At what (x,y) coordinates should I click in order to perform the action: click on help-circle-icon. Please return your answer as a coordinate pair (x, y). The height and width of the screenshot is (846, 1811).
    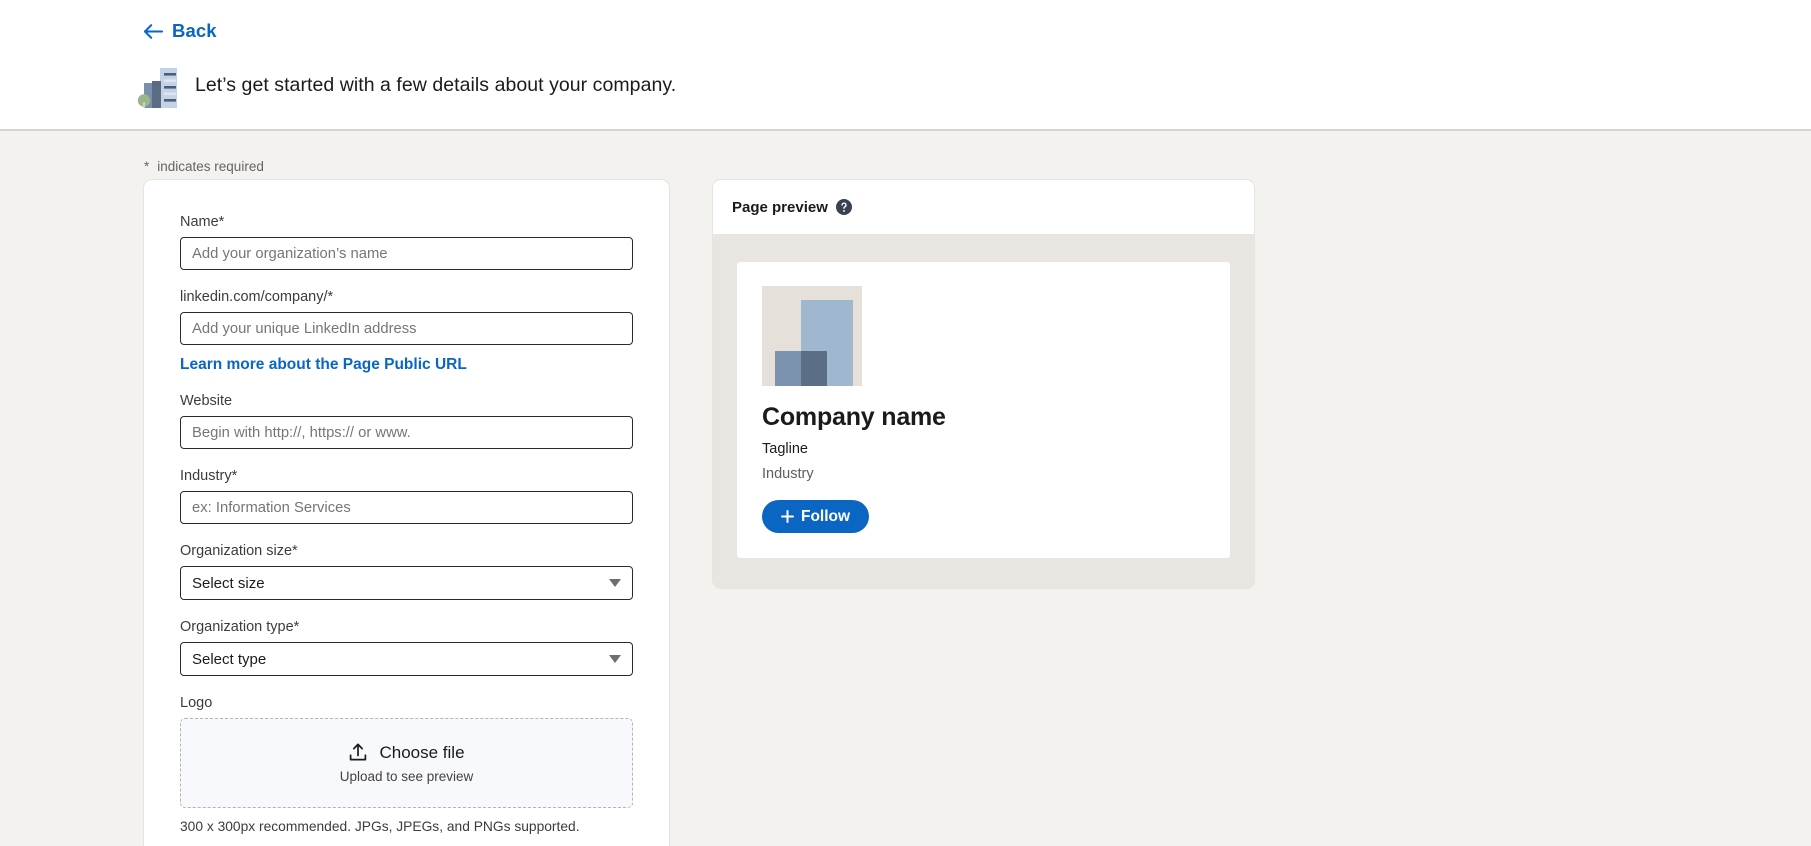
    Looking at the image, I should click on (843, 207).